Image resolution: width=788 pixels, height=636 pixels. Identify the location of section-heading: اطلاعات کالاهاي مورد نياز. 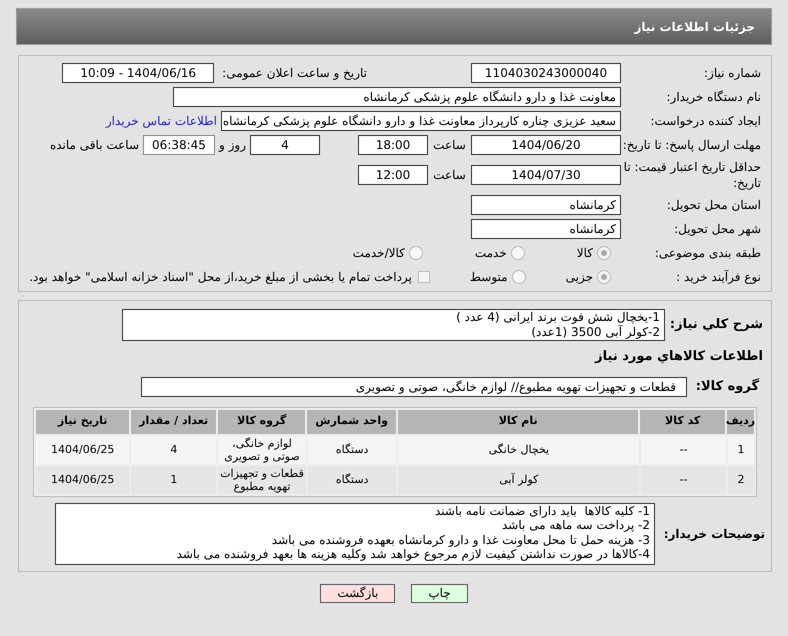
(679, 356).